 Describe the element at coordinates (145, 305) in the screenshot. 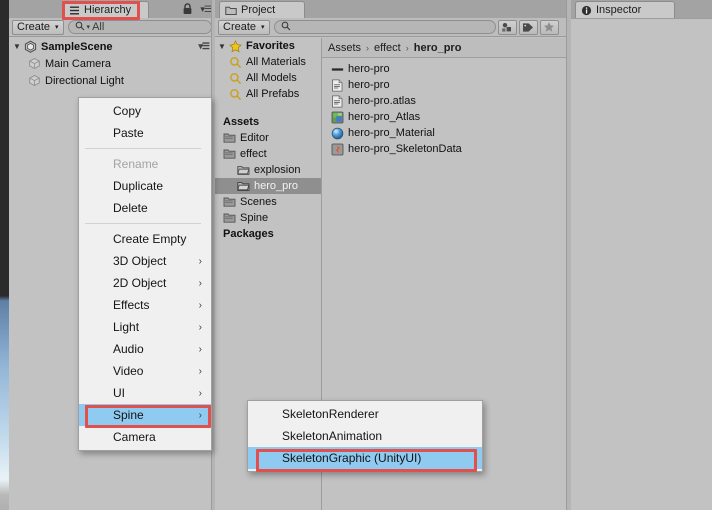

I see `menu-item-effects: Effects ›` at that location.